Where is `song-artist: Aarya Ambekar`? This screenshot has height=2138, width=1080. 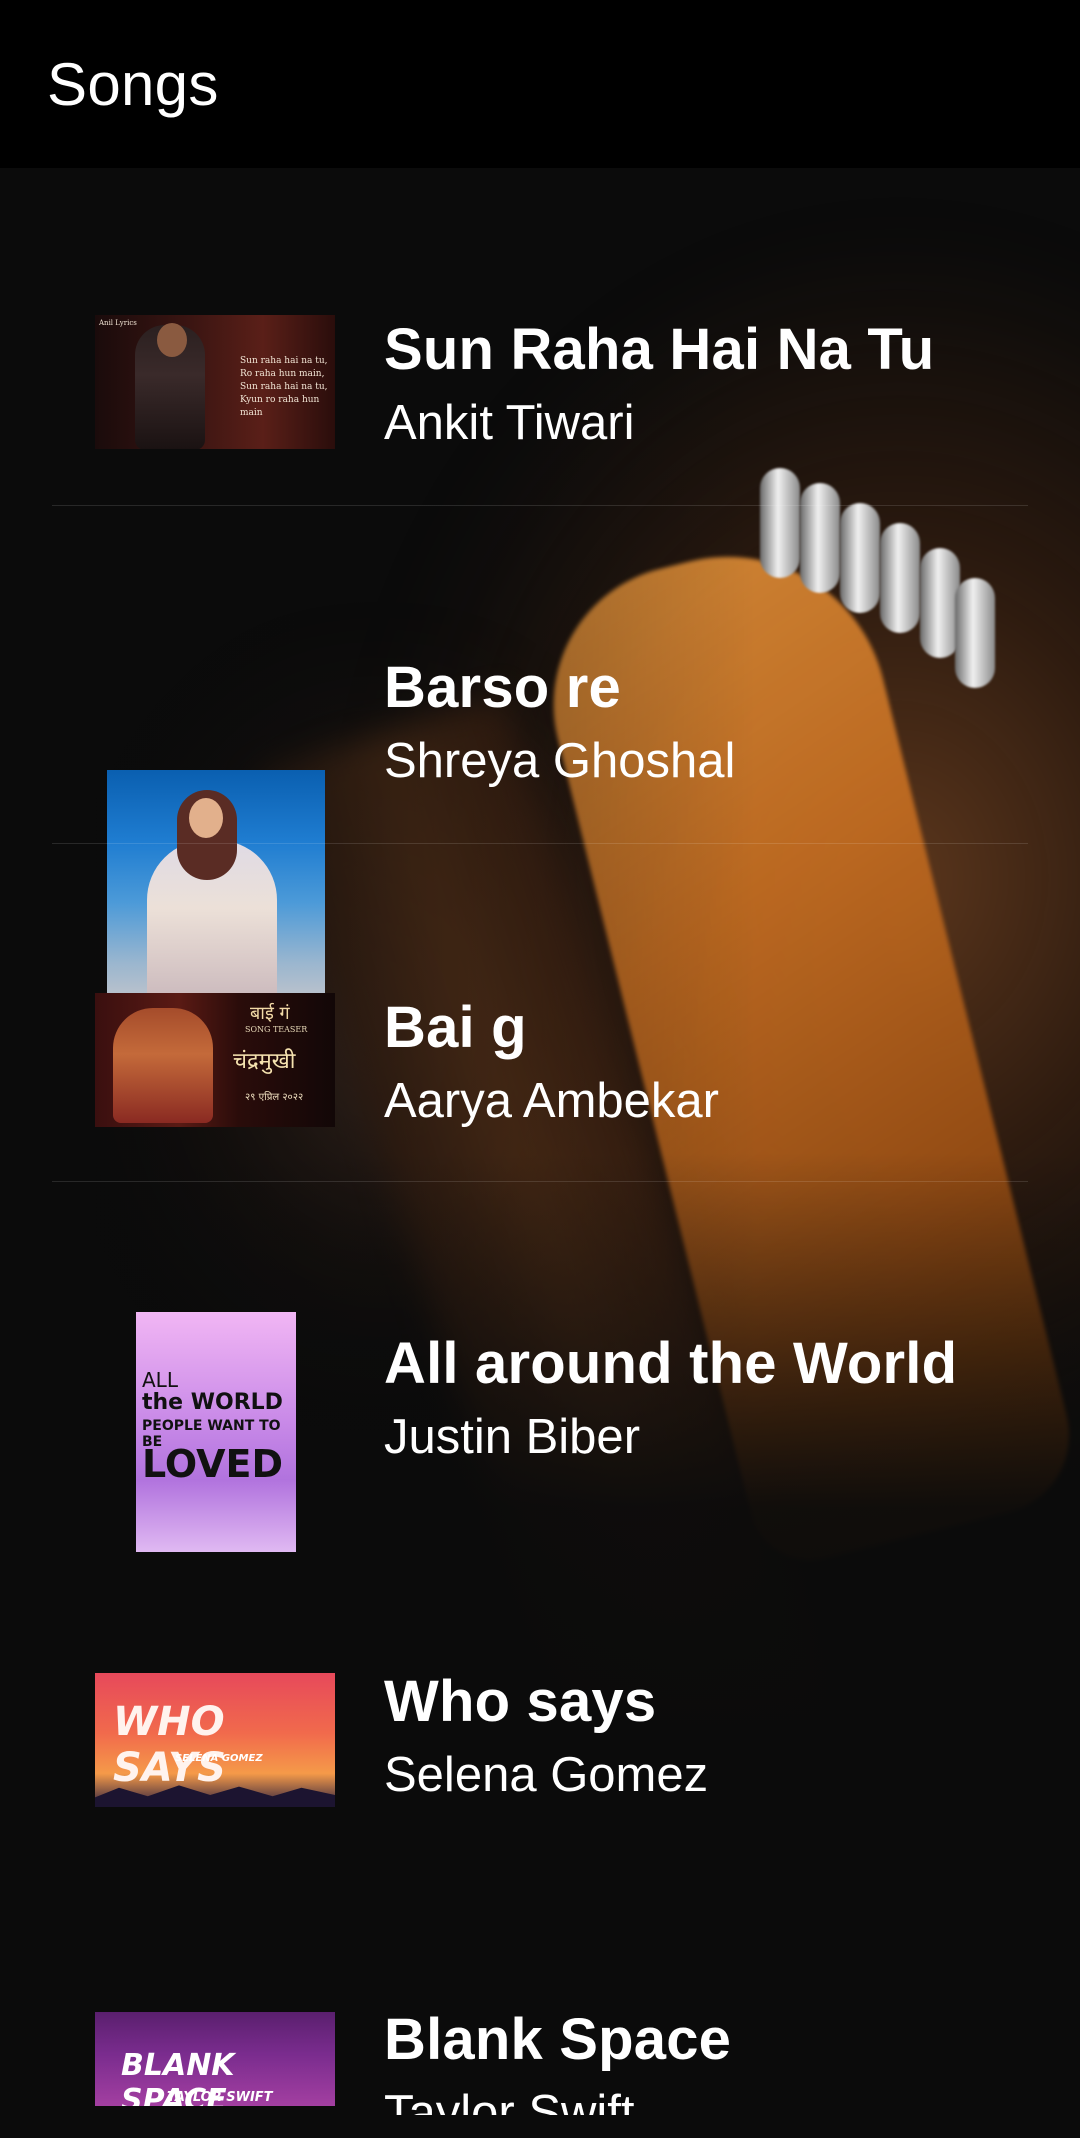
song-artist: Aarya Ambekar is located at coordinates (551, 1101).